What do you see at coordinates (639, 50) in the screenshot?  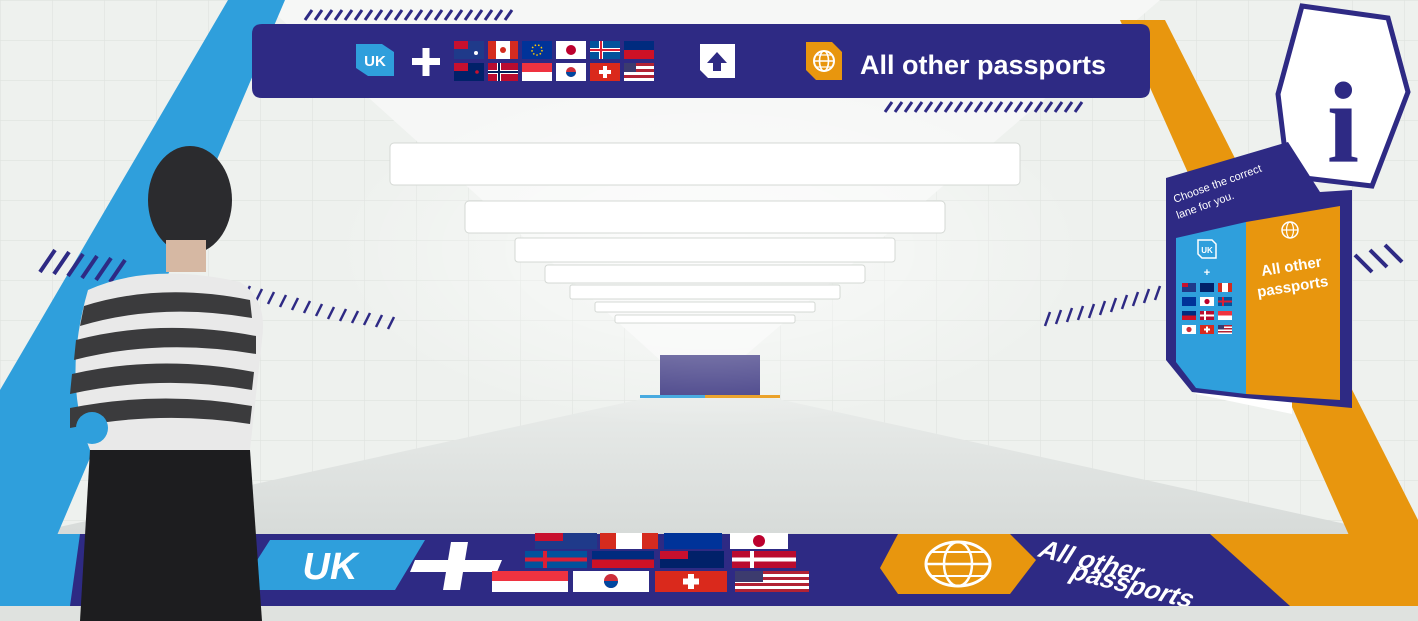 I see `liechtenstein-flag-icon` at bounding box center [639, 50].